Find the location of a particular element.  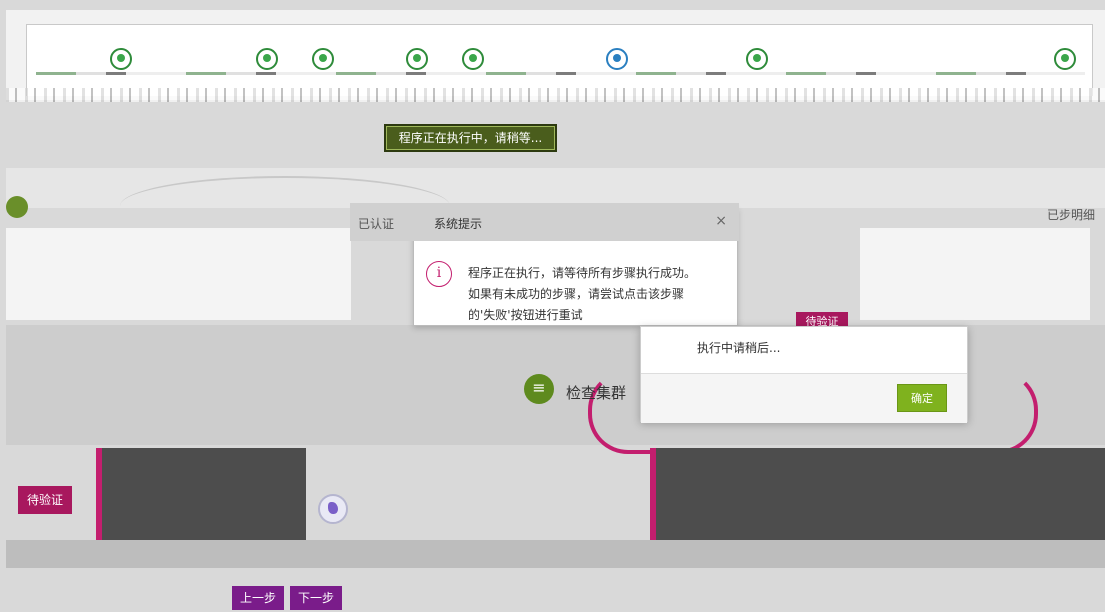

progress-stepper is located at coordinates (555, 56).